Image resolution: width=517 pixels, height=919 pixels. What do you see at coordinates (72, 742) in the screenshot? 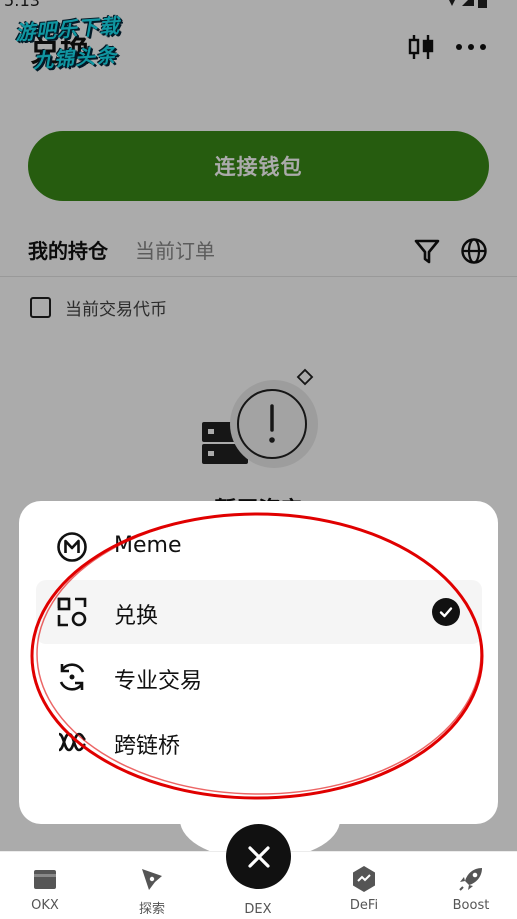
I see `bridge-icon` at bounding box center [72, 742].